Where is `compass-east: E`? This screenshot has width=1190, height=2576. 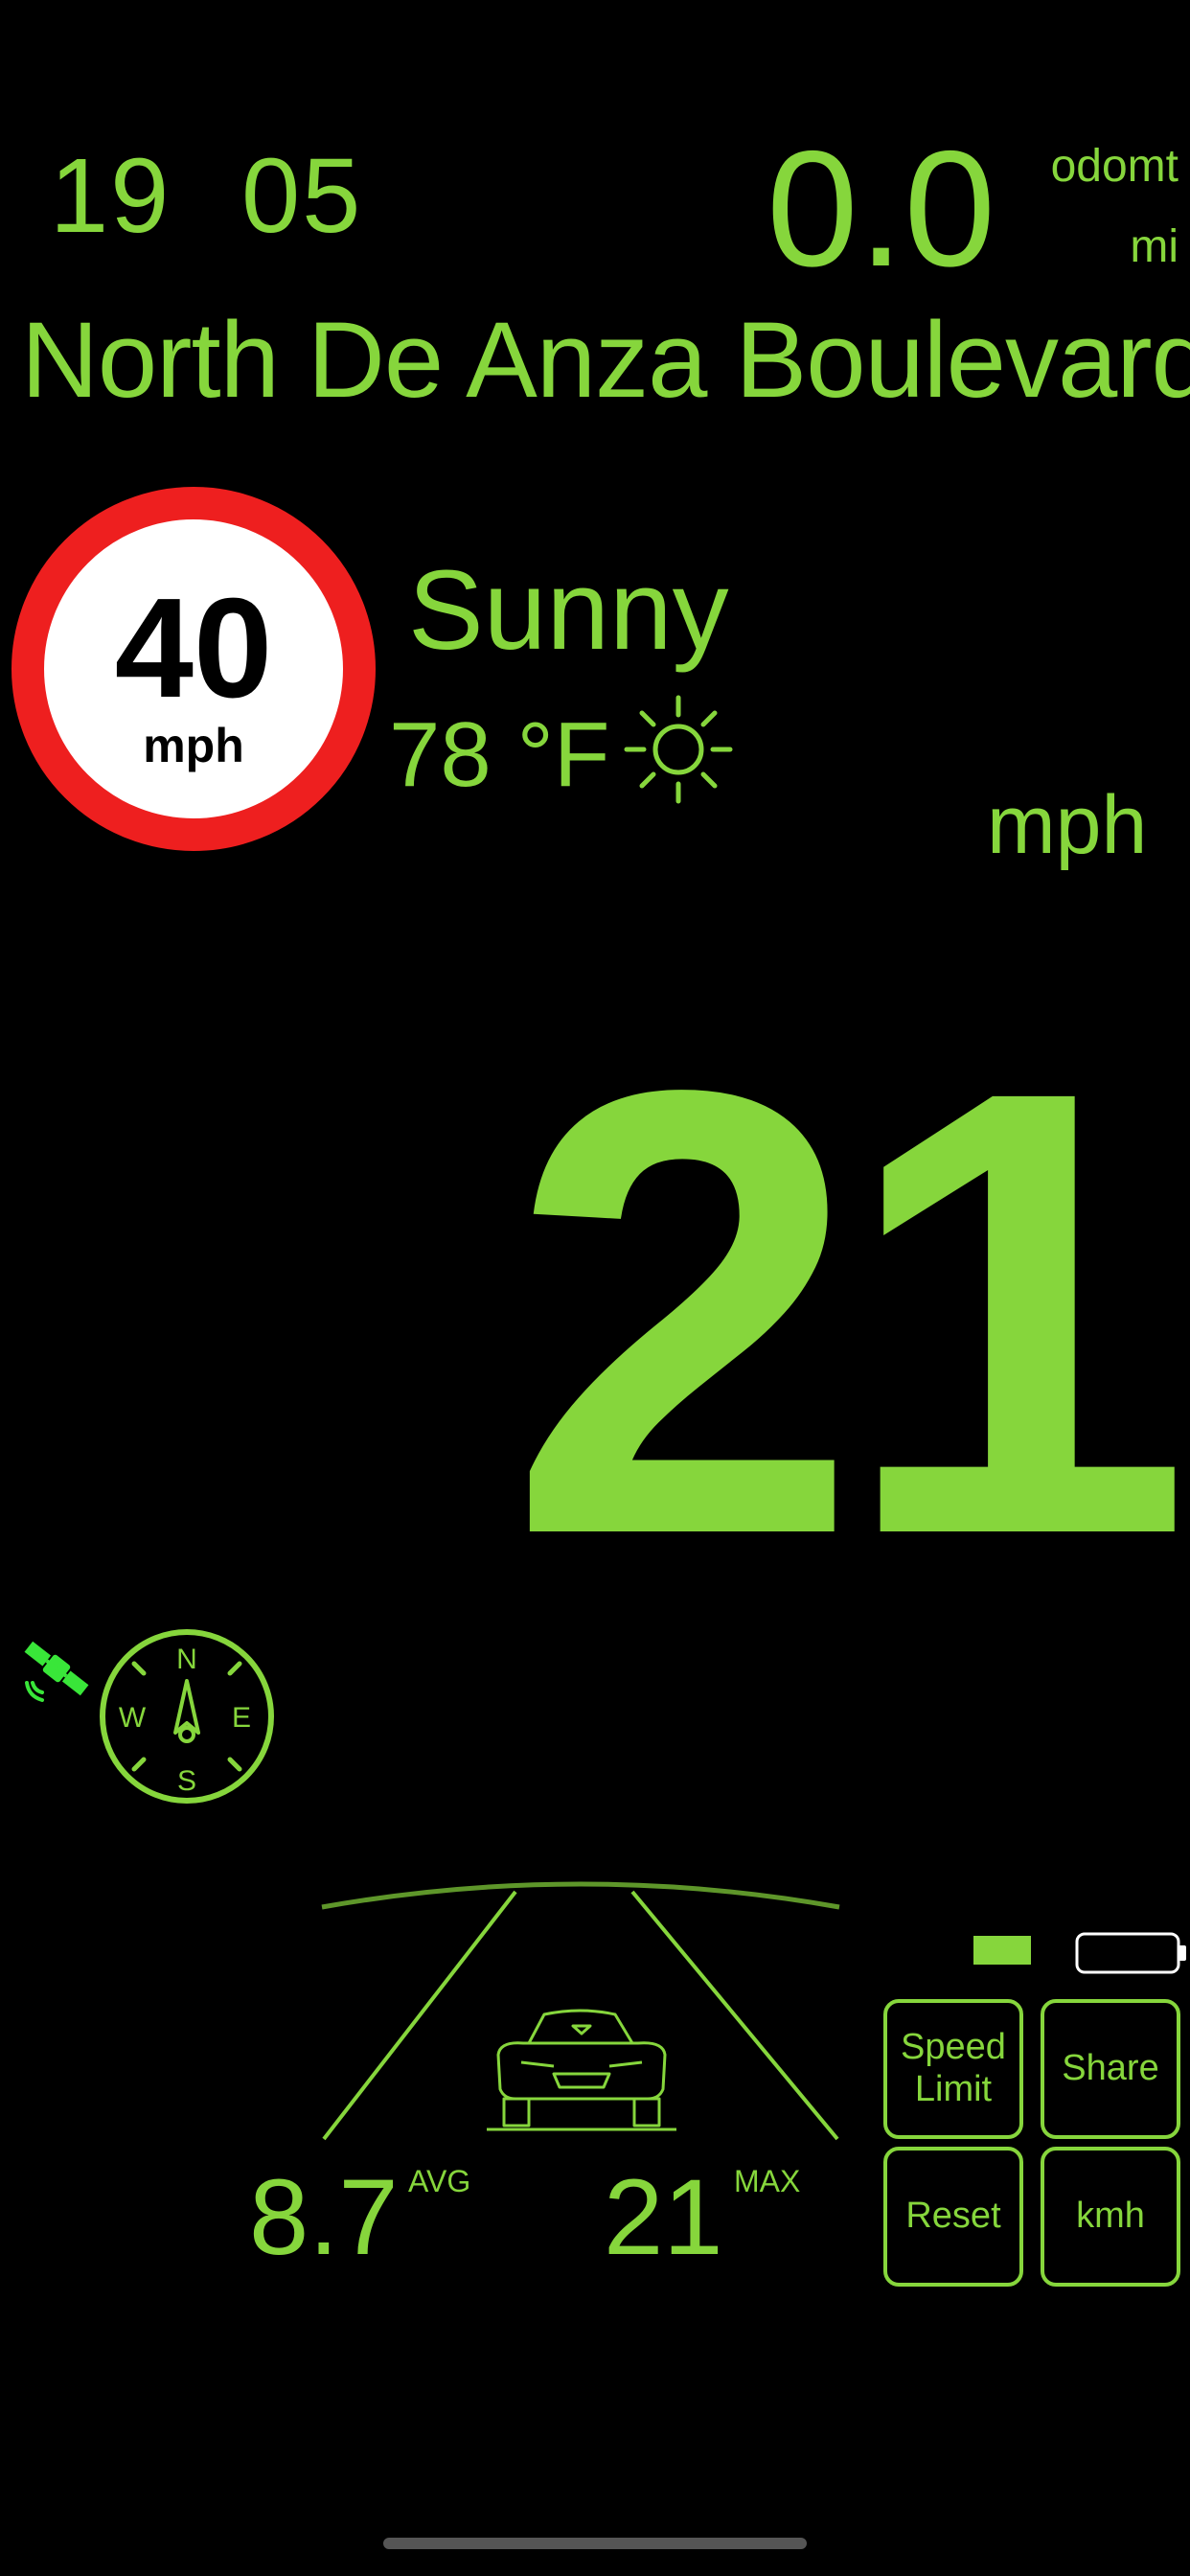
compass-east: E is located at coordinates (242, 1718).